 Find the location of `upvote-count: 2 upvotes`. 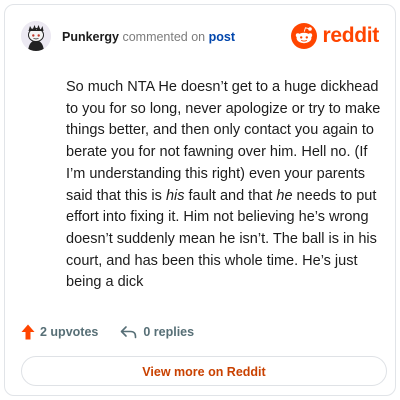

upvote-count: 2 upvotes is located at coordinates (69, 332).